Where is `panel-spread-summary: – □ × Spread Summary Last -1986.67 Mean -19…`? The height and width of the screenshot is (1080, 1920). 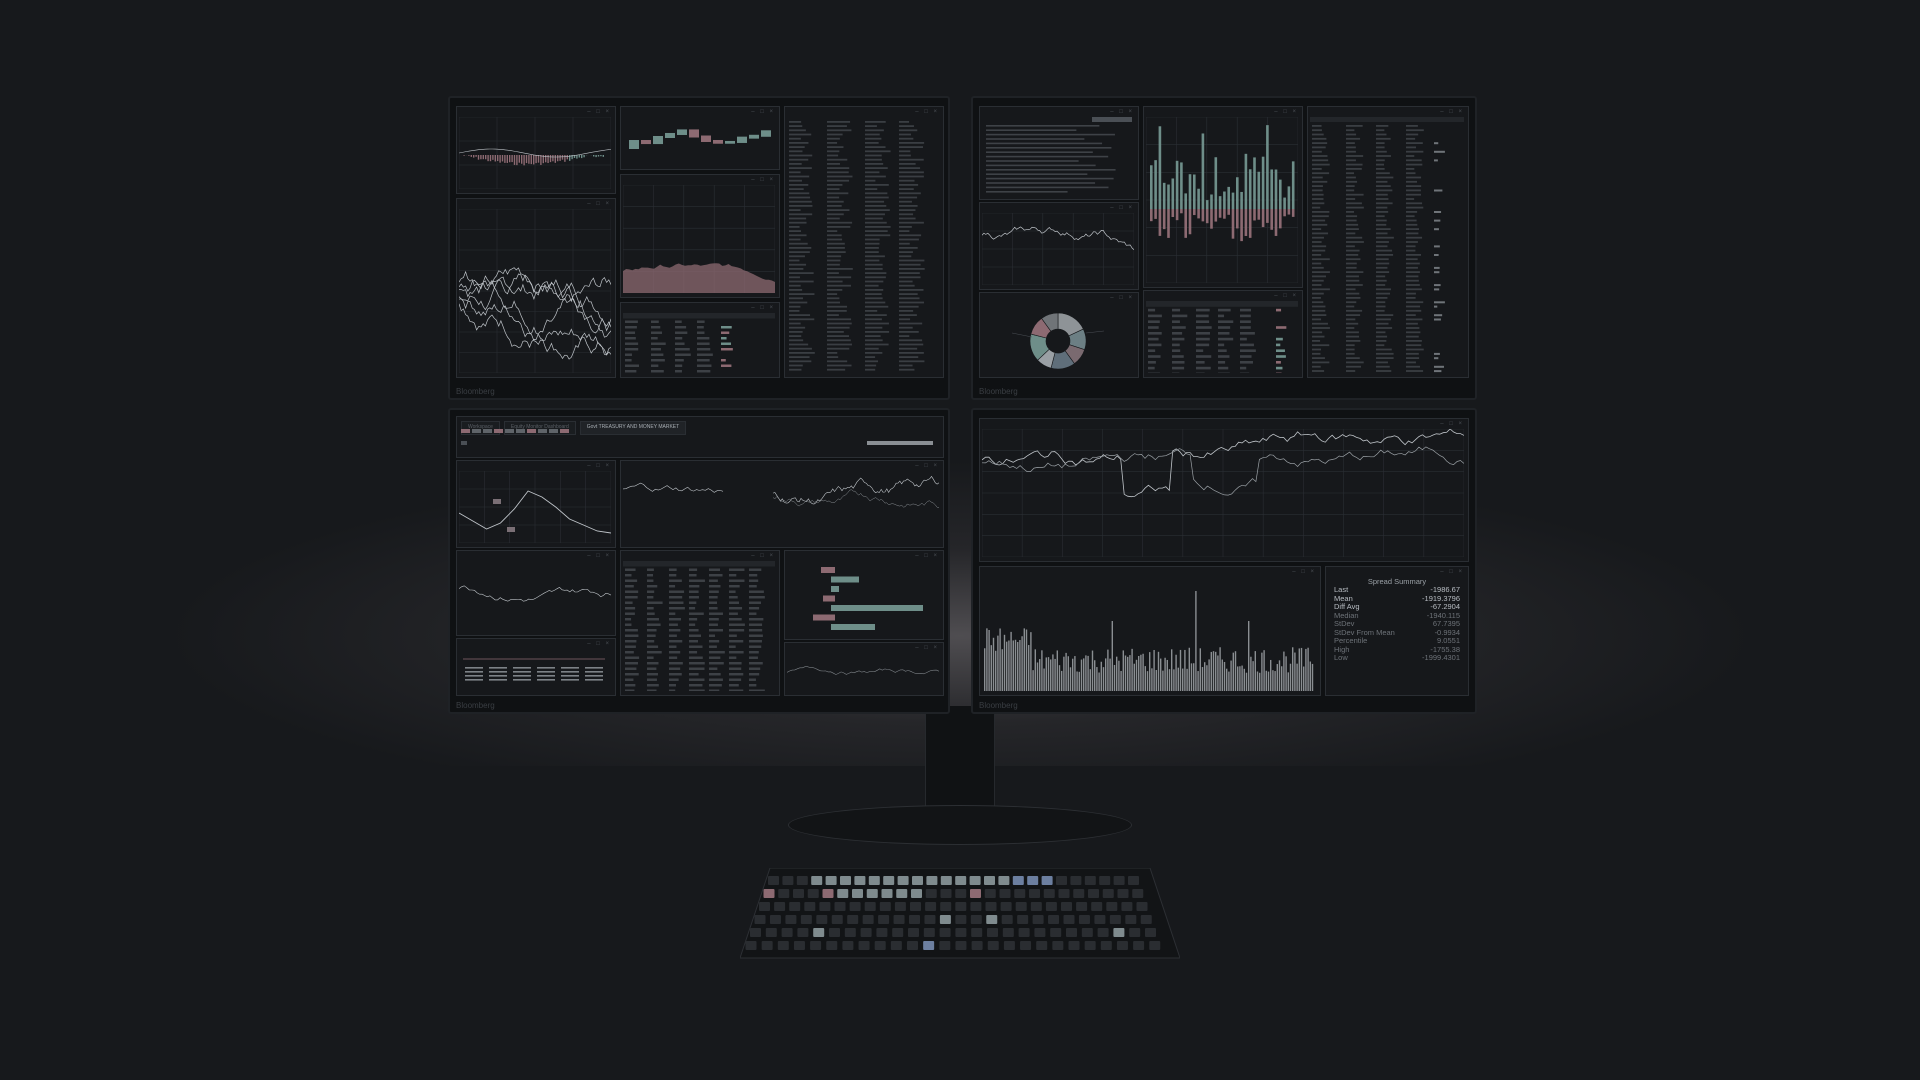
panel-spread-summary: – □ × Spread Summary Last -1986.67 Mean -19… is located at coordinates (1397, 631).